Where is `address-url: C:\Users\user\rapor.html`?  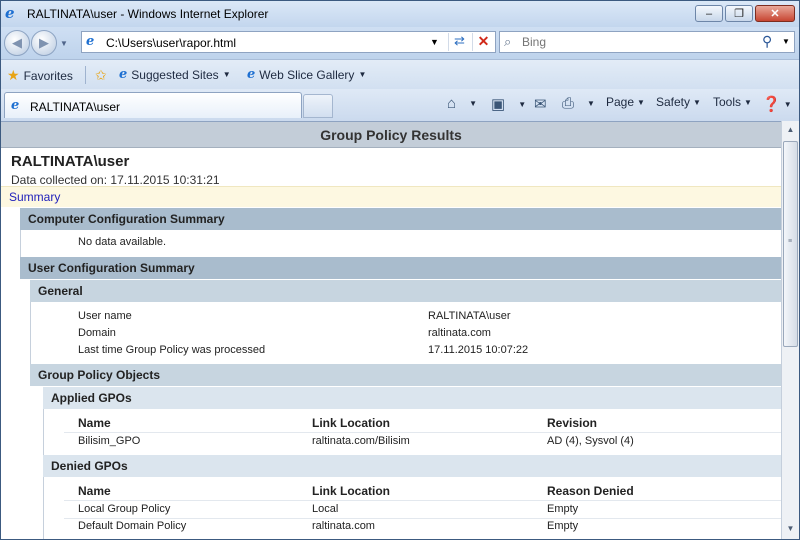
address-url: C:\Users\user\rapor.html is located at coordinates (171, 43).